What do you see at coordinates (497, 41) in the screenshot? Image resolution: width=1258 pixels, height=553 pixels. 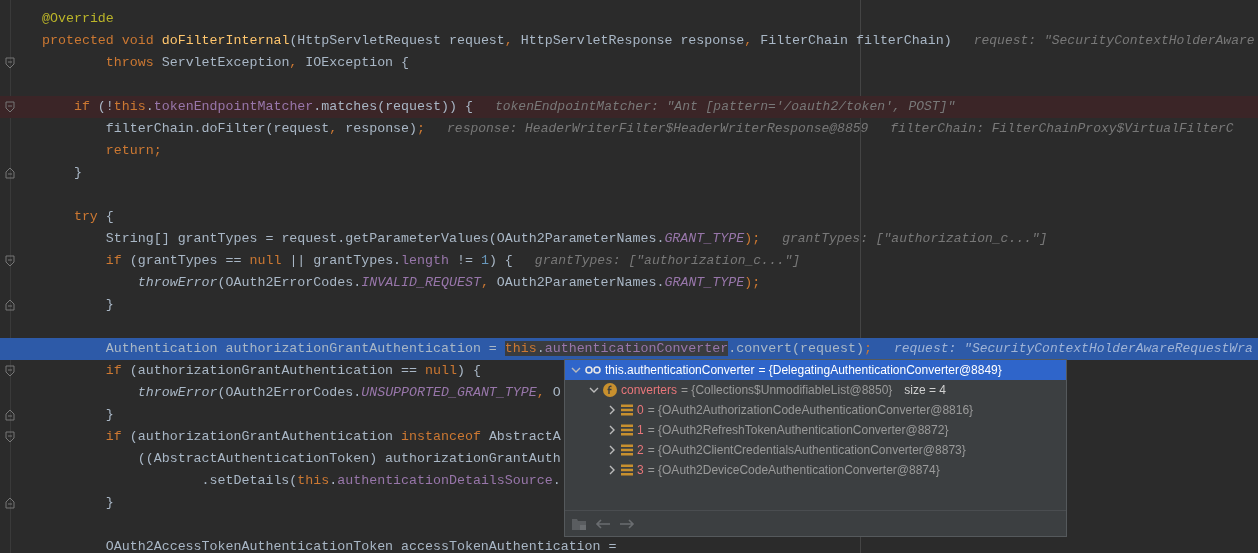 I see `code-line: protected void doFilterInternal(HttpServletRequest request, HttpServletResponse response, FilterChain filterChain)` at bounding box center [497, 41].